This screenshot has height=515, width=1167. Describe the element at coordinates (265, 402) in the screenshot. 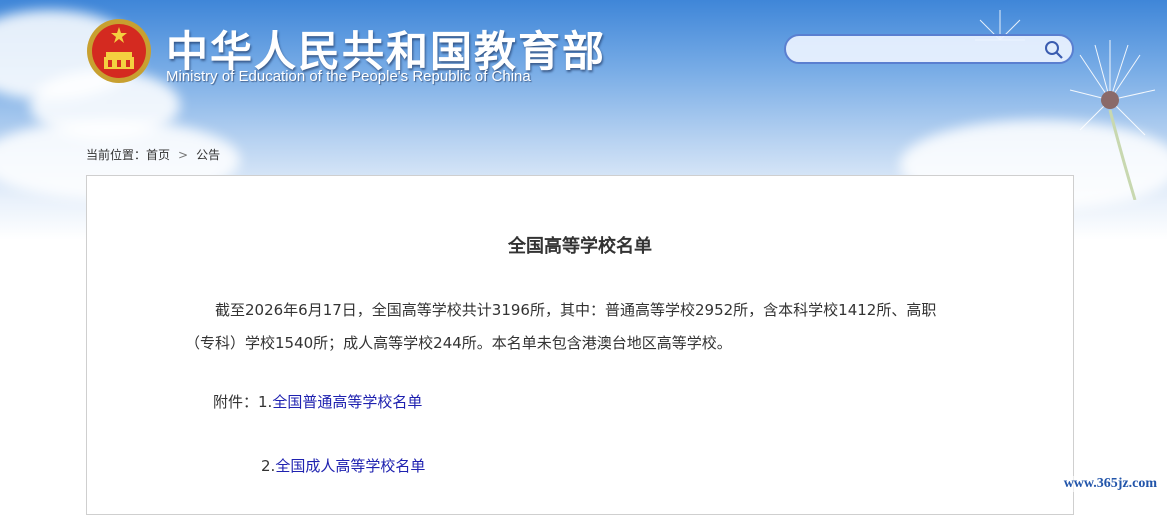

I see `attachment-1-prefix: 1.` at that location.